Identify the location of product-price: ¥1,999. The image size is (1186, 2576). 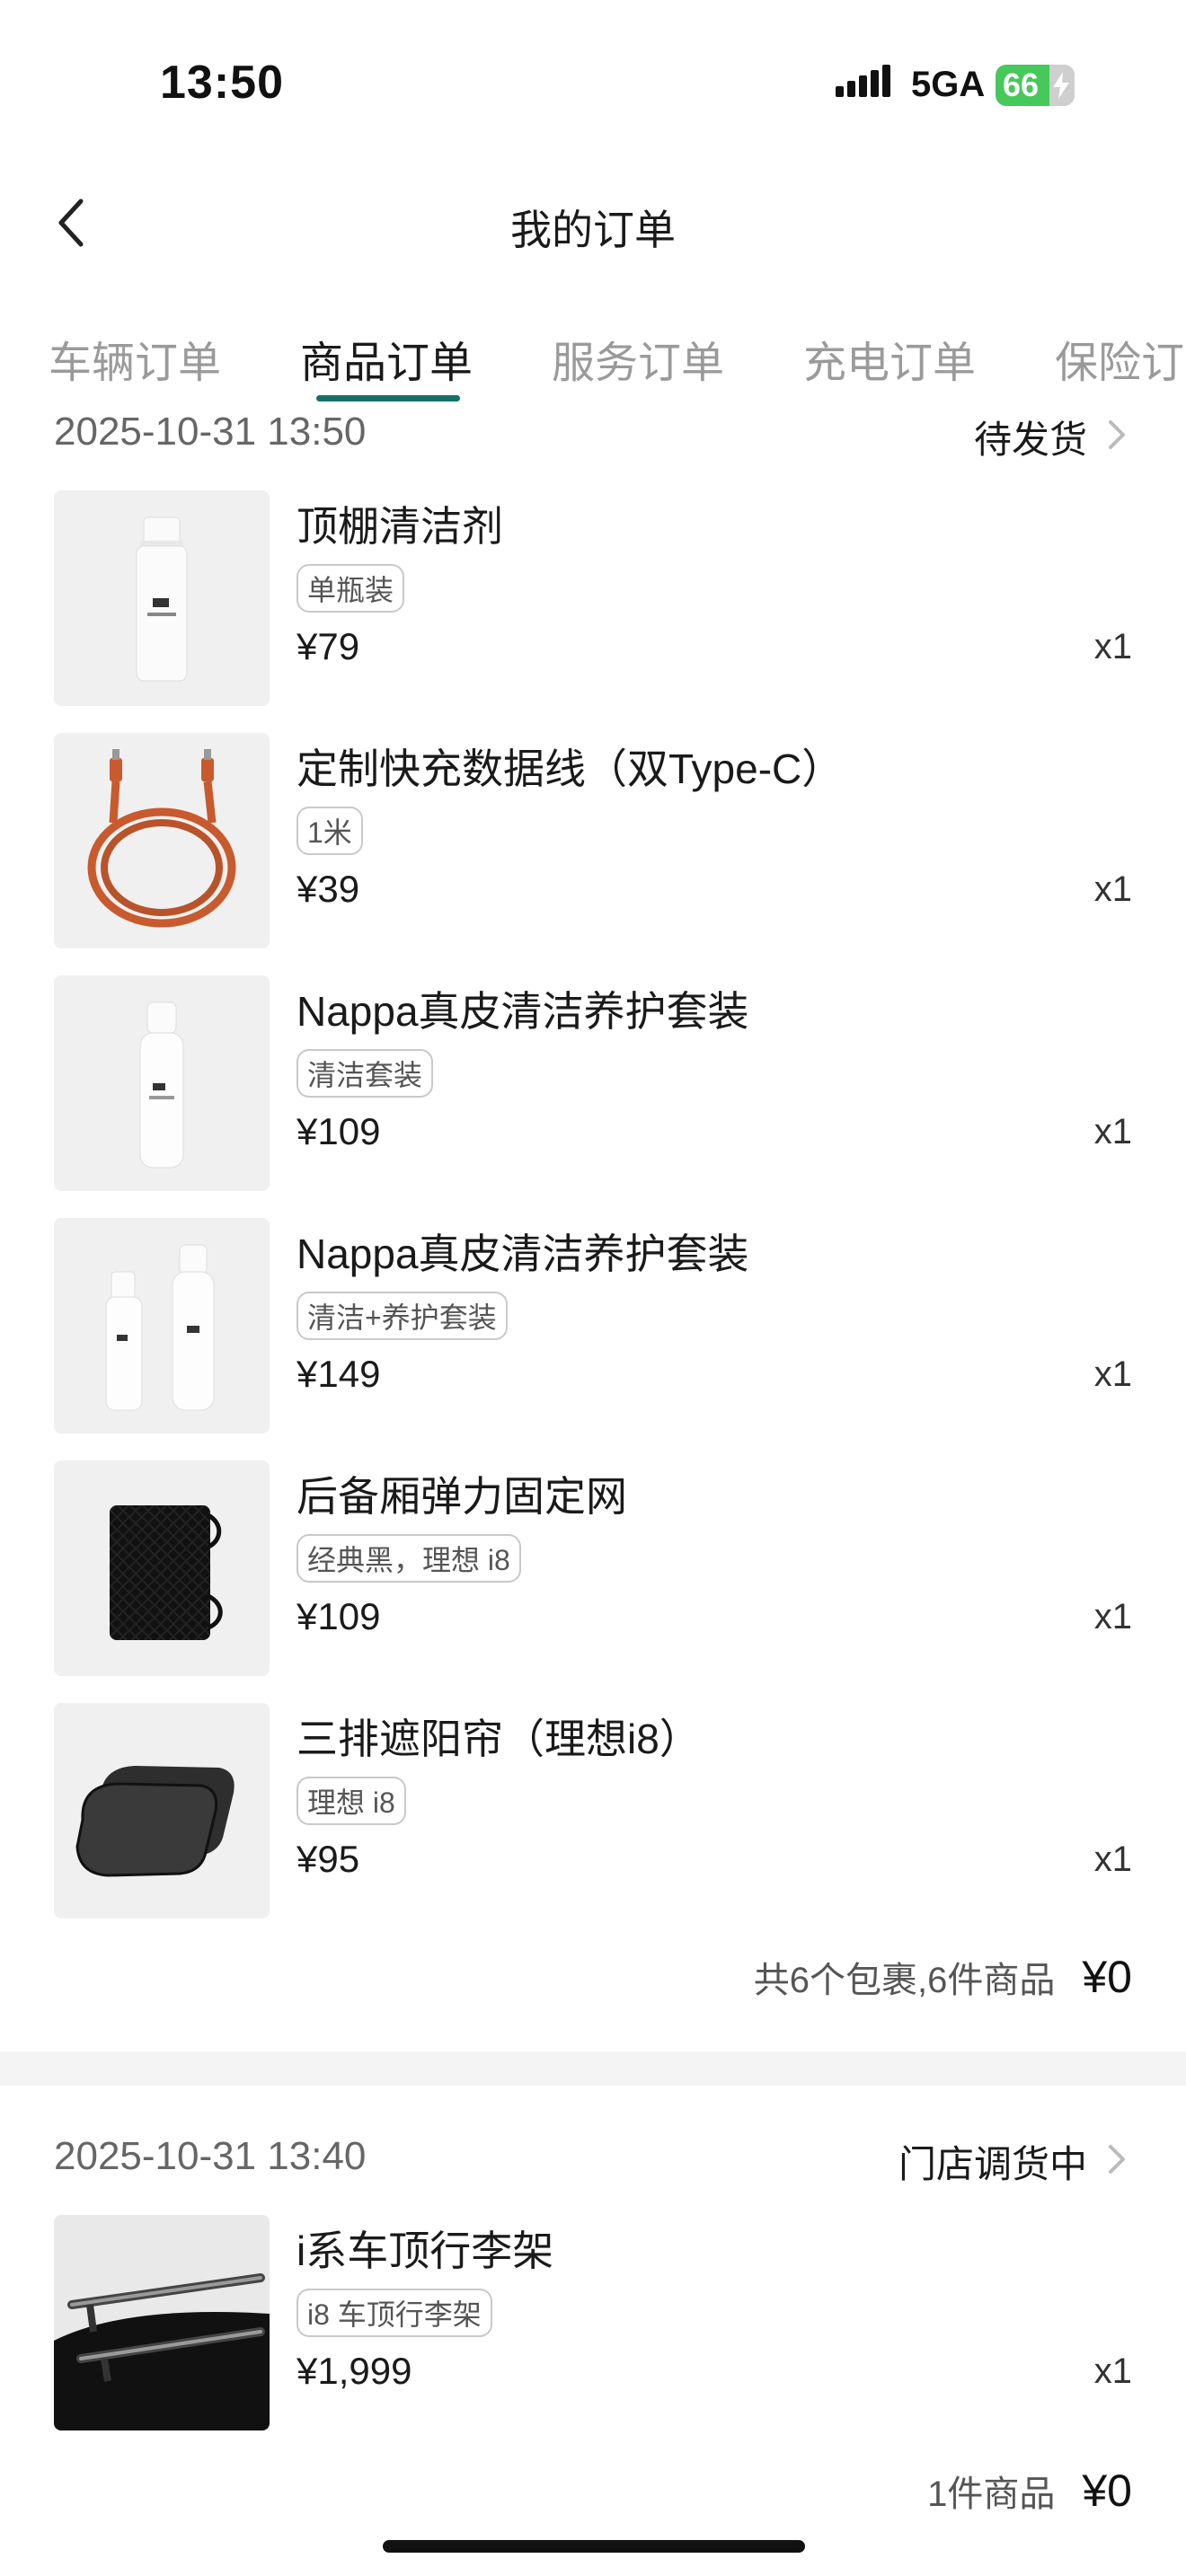
(354, 2371).